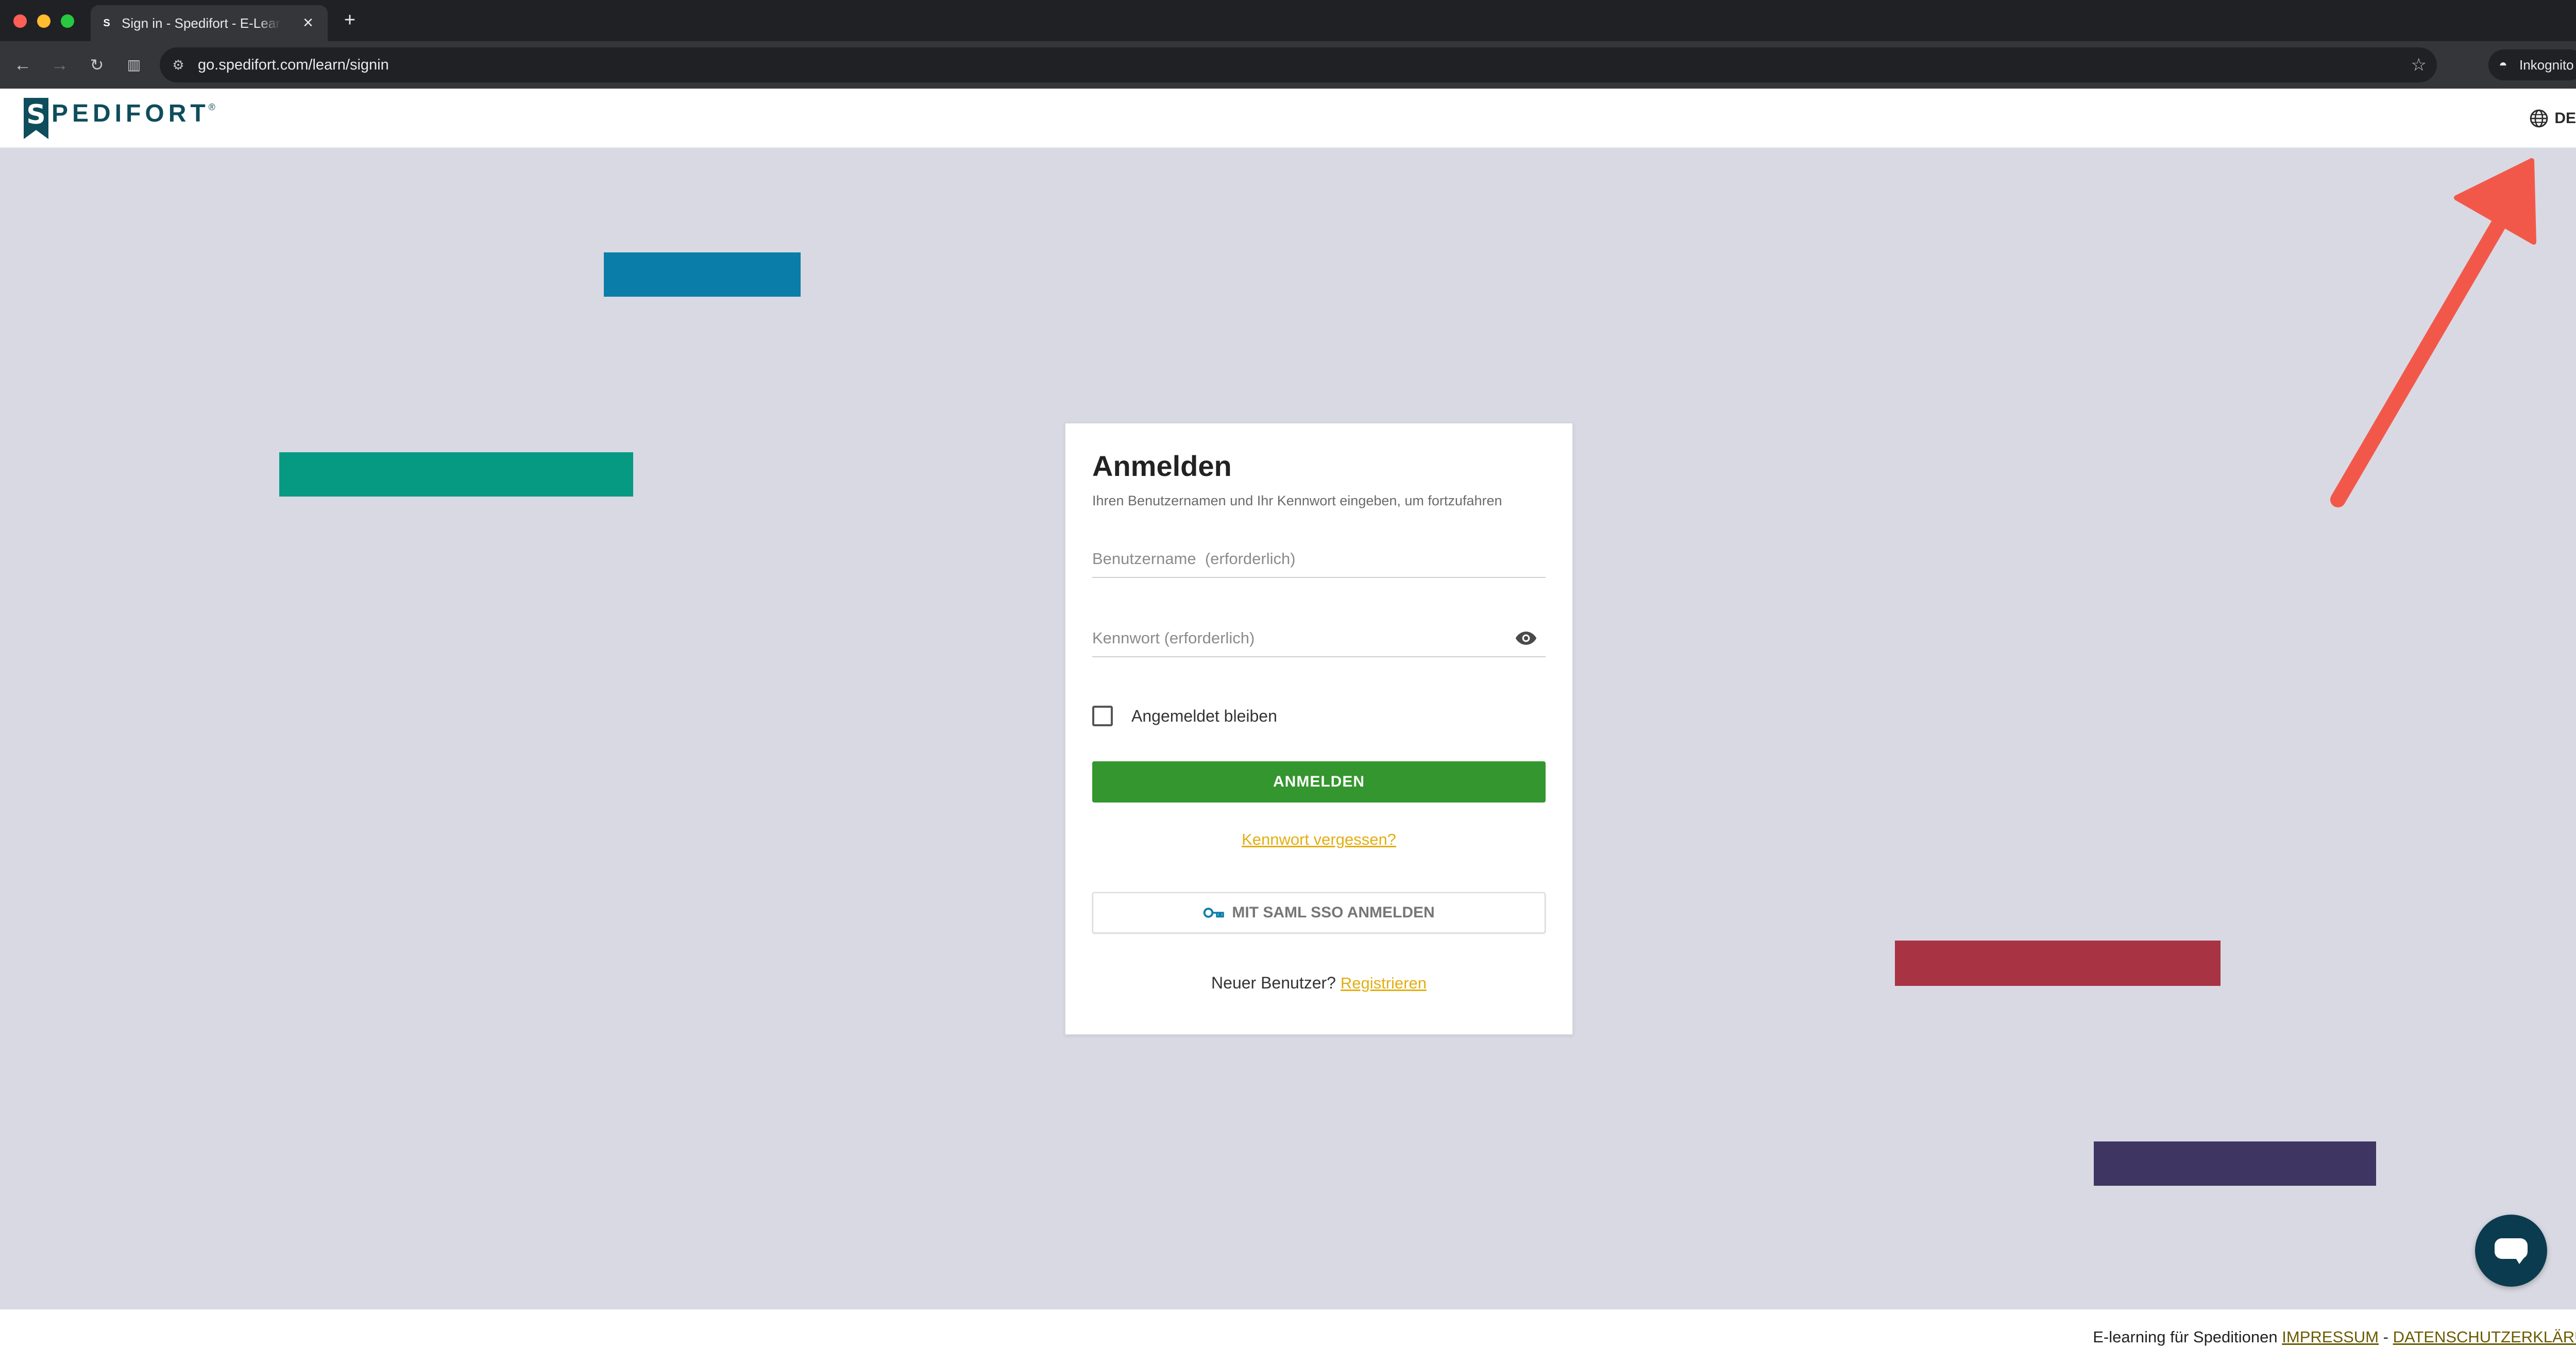  I want to click on browser-tab-bar: S Sign in - Spedifort - E-Learning × + ⌄, so click(1288, 20).